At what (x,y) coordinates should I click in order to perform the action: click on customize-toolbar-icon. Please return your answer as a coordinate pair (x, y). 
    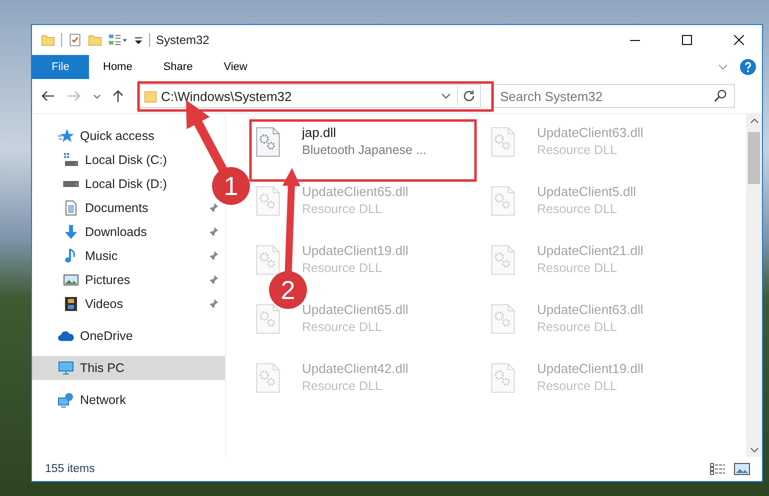
    Looking at the image, I should click on (138, 40).